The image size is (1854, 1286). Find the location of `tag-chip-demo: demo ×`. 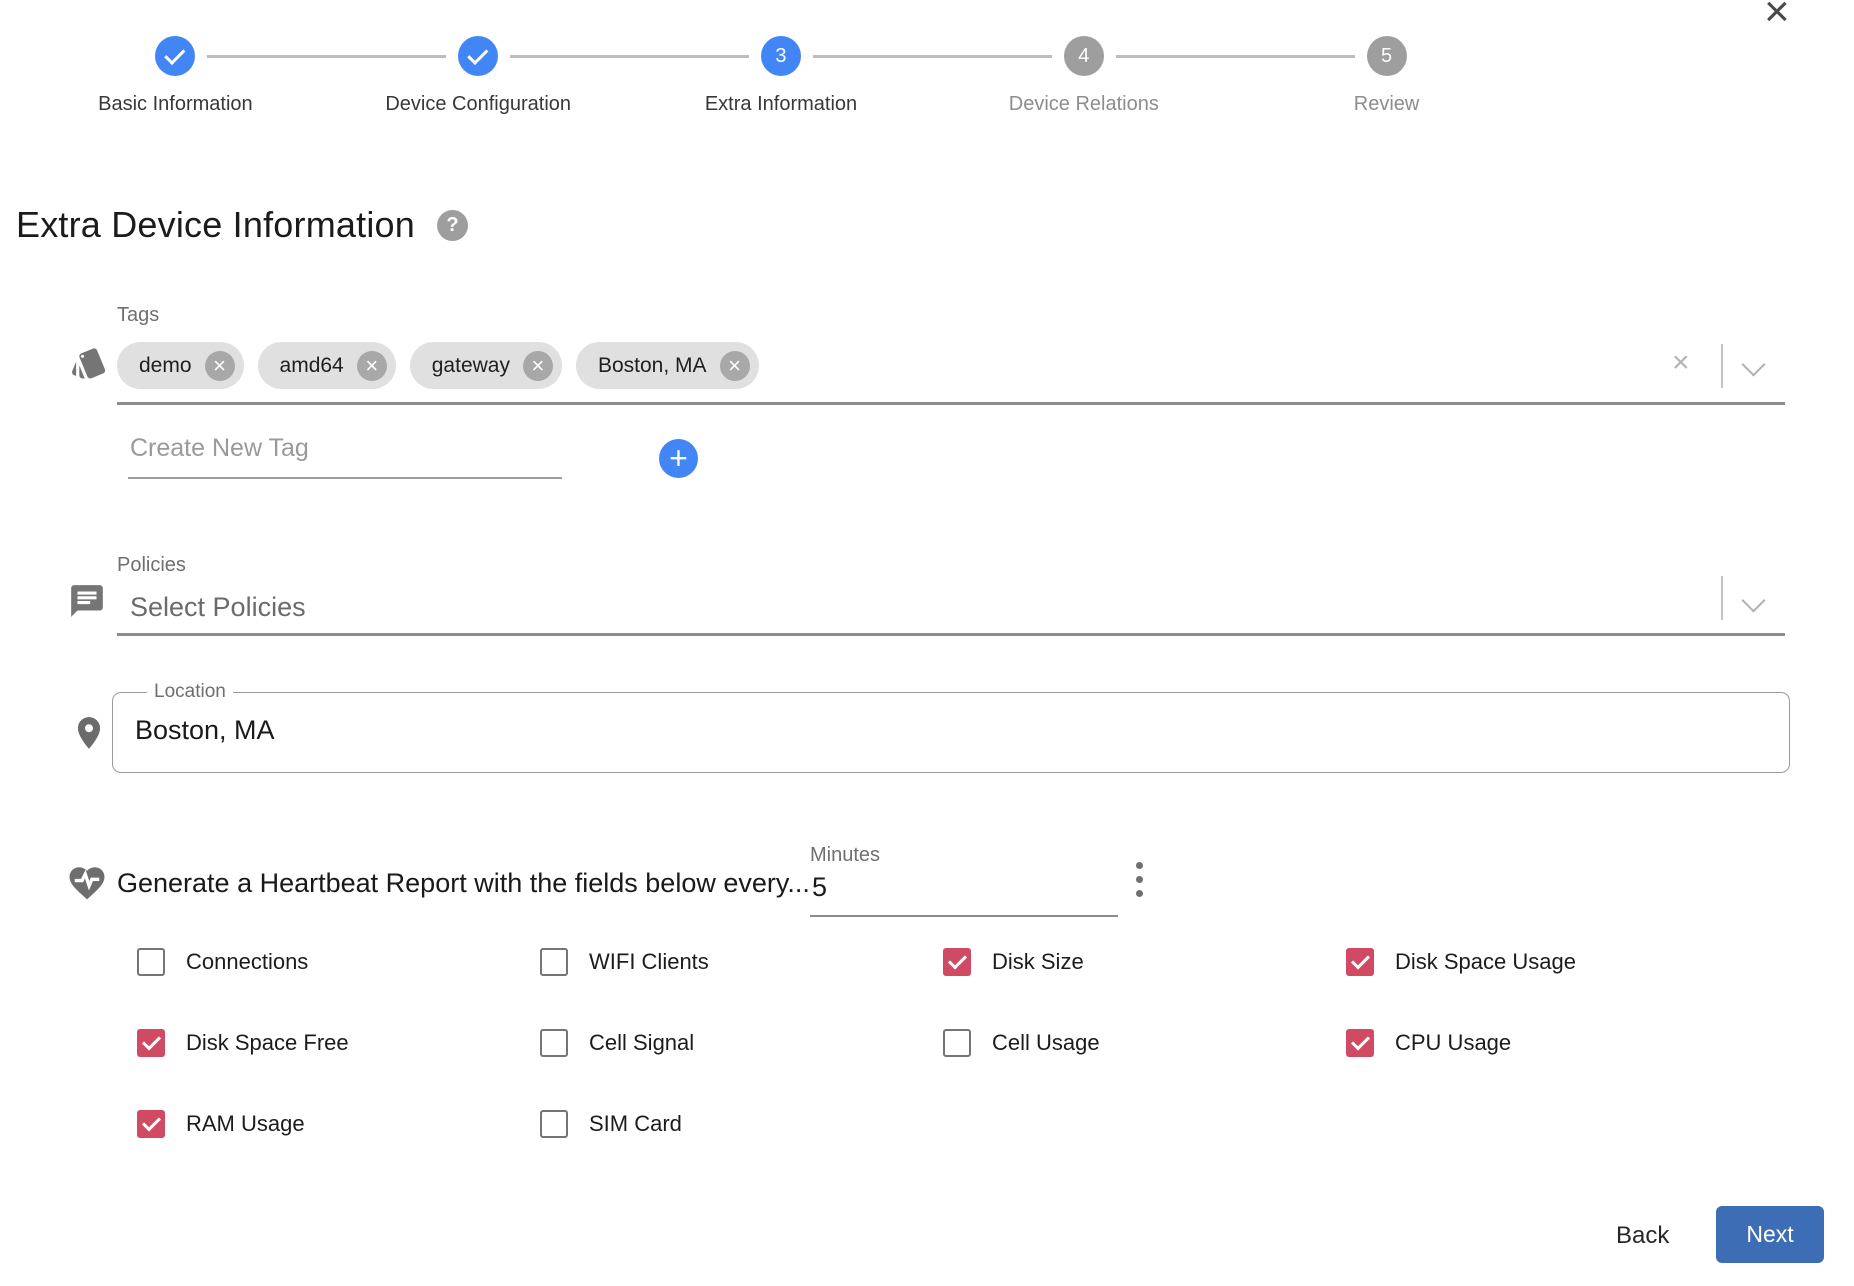

tag-chip-demo: demo × is located at coordinates (180, 365).